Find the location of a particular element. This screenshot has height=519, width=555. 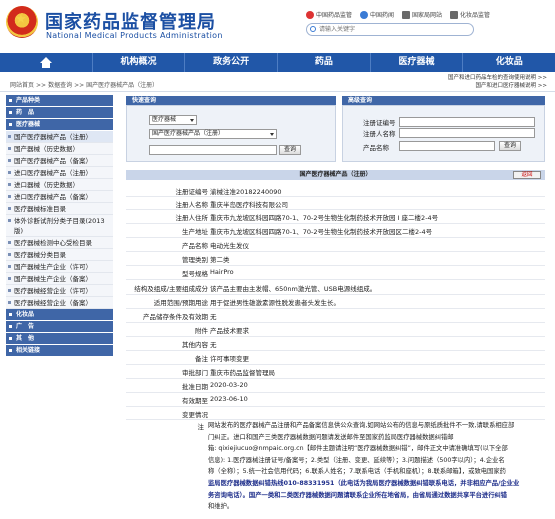

site-icon is located at coordinates (406, 14).